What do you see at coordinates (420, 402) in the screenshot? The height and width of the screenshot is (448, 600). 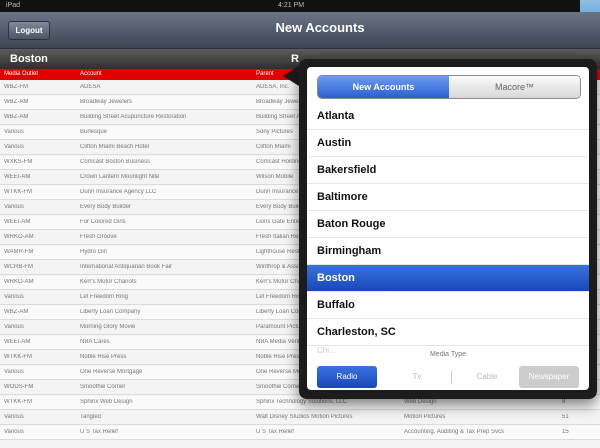 I see `cell-category: Web Design` at bounding box center [420, 402].